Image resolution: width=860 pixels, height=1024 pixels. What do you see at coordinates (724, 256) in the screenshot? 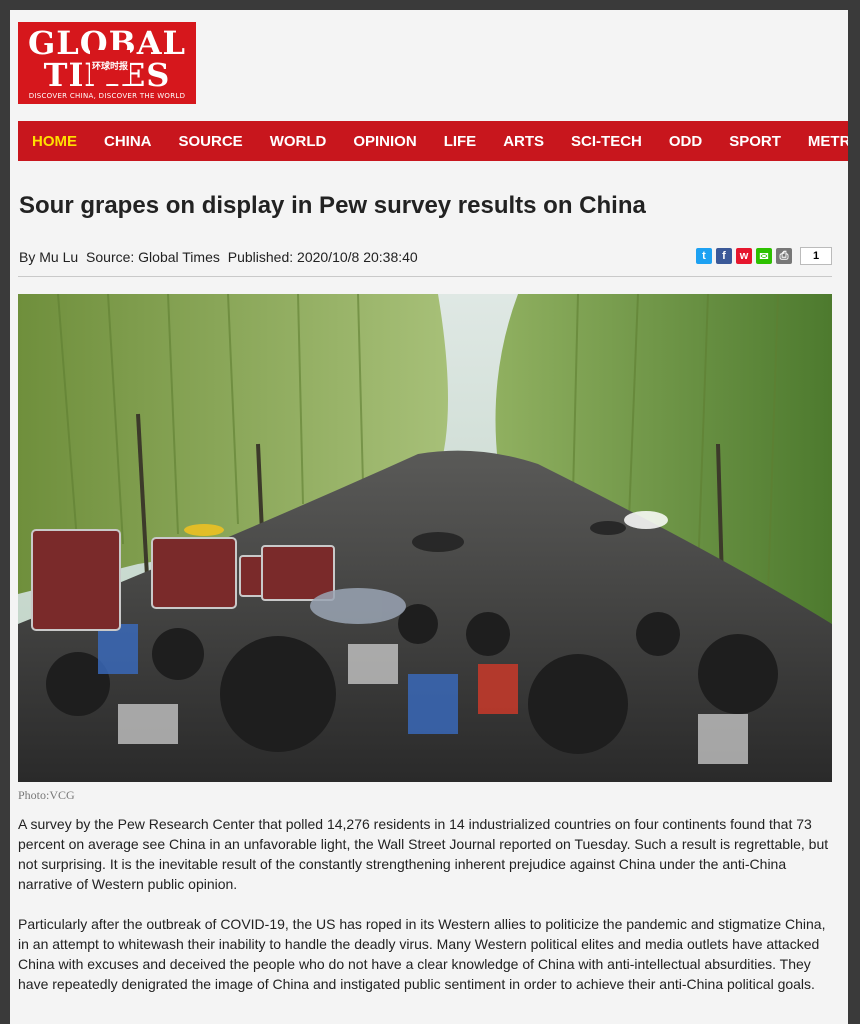
I see `facebook-icon: f` at bounding box center [724, 256].